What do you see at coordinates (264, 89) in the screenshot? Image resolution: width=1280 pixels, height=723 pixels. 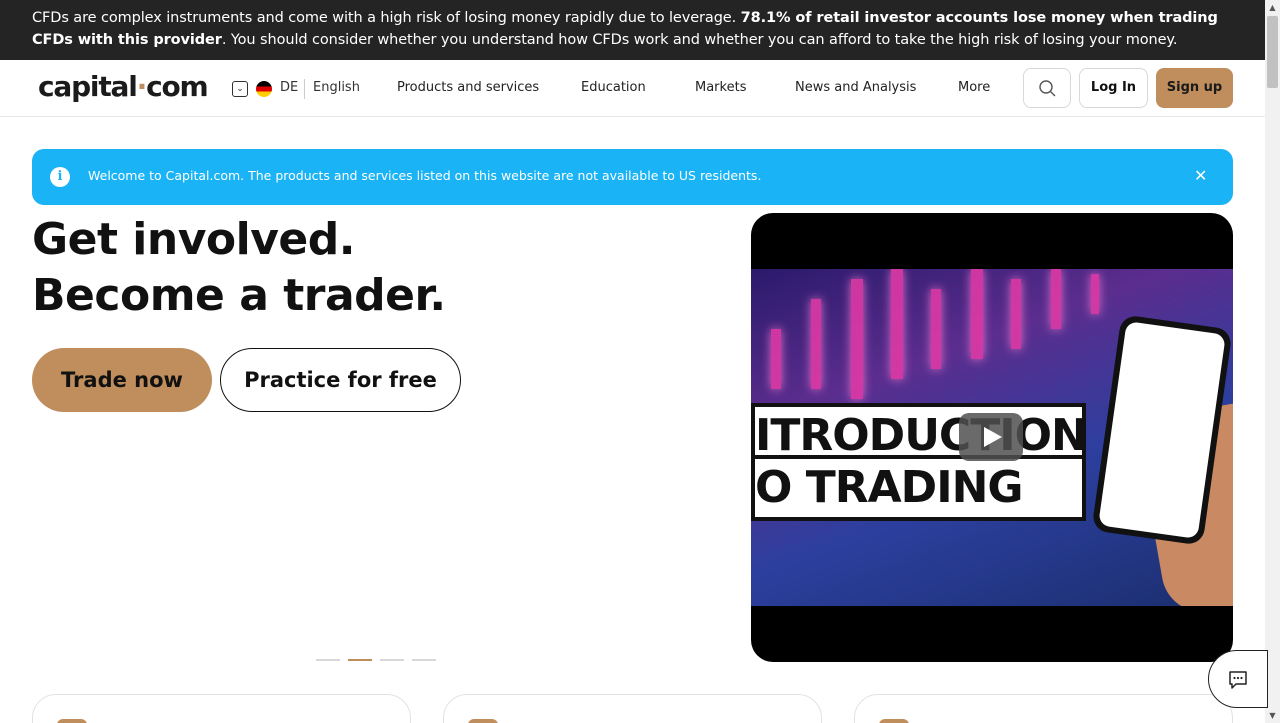 I see `germany-flag-icon` at bounding box center [264, 89].